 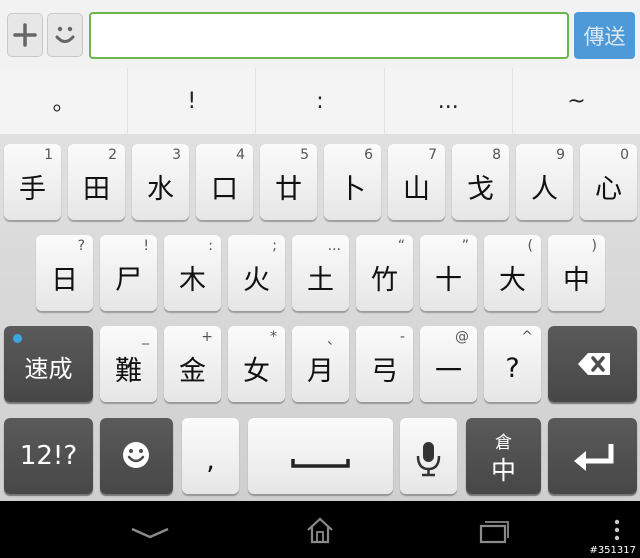 What do you see at coordinates (160, 189) in the screenshot?
I see `key-label: 水` at bounding box center [160, 189].